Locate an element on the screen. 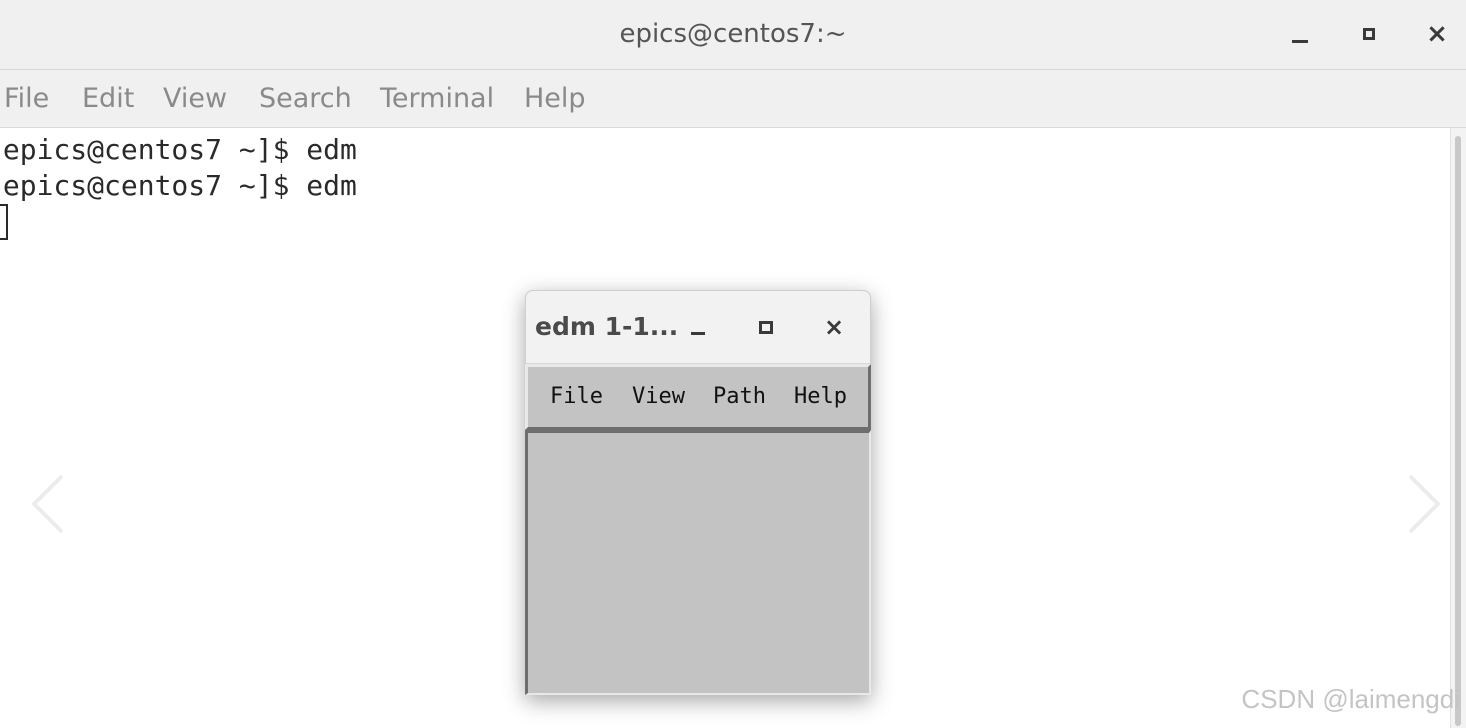 The width and height of the screenshot is (1466, 728). terminal-window-title: epics@centos7:~ is located at coordinates (733, 34).